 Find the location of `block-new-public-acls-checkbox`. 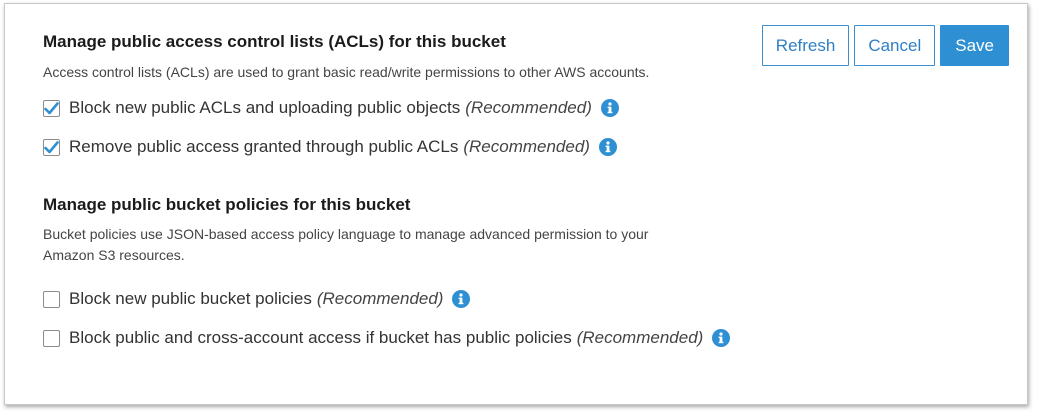

block-new-public-acls-checkbox is located at coordinates (51, 108).